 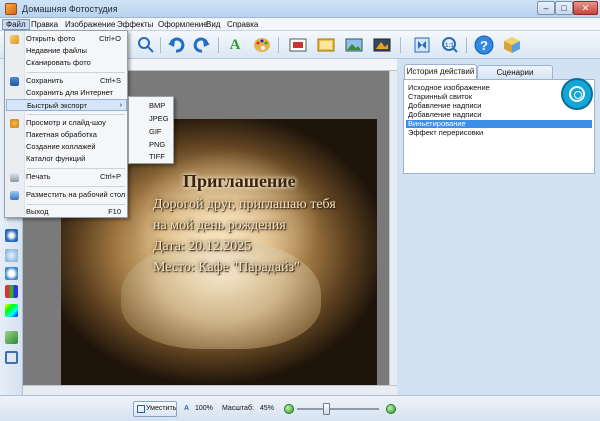 What do you see at coordinates (66, 177) in the screenshot?
I see `menu-item-print: Печать Ctrl+P` at bounding box center [66, 177].